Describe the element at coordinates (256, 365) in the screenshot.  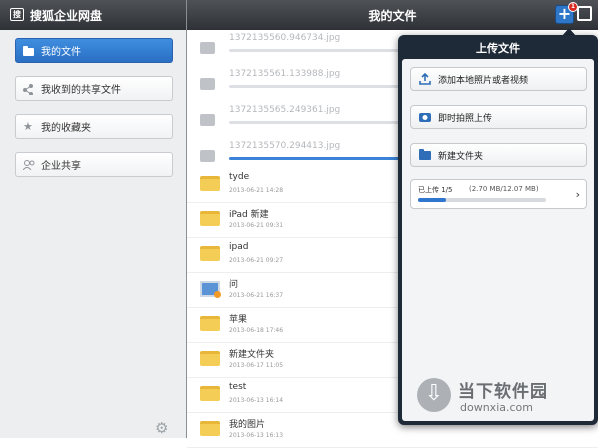
I see `file-date: 2013-06-17 11:05` at that location.